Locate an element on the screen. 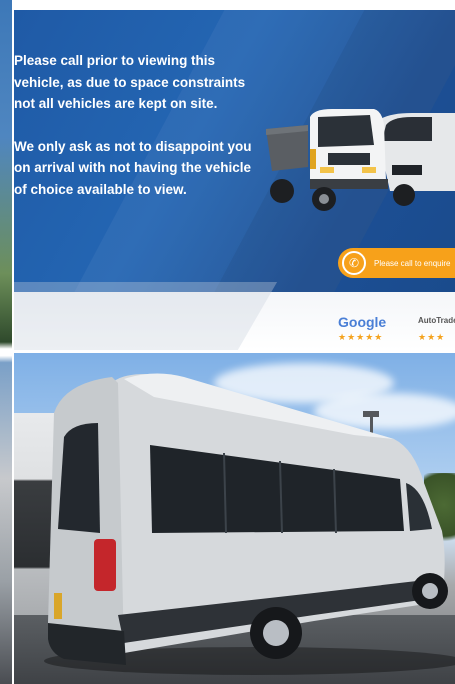 This screenshot has height=684, width=455. truck-stripe is located at coordinates (313, 159).